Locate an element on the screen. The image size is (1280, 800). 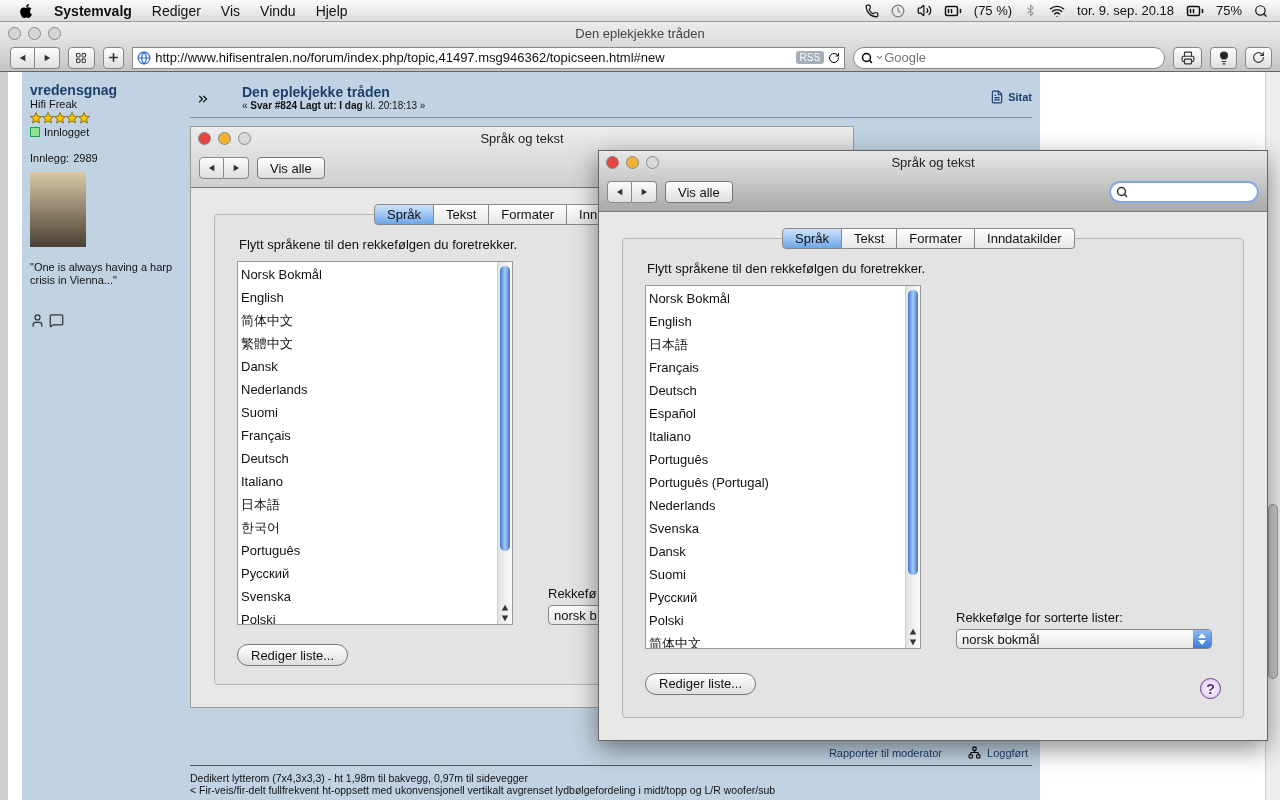
user-icon is located at coordinates (37, 320).